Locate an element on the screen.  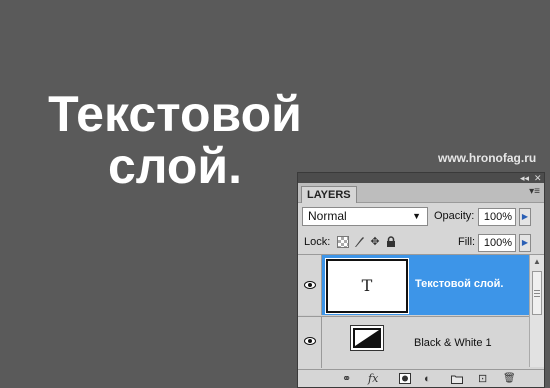
layer-name-black-white: Black & White 1 is located at coordinates (453, 343).